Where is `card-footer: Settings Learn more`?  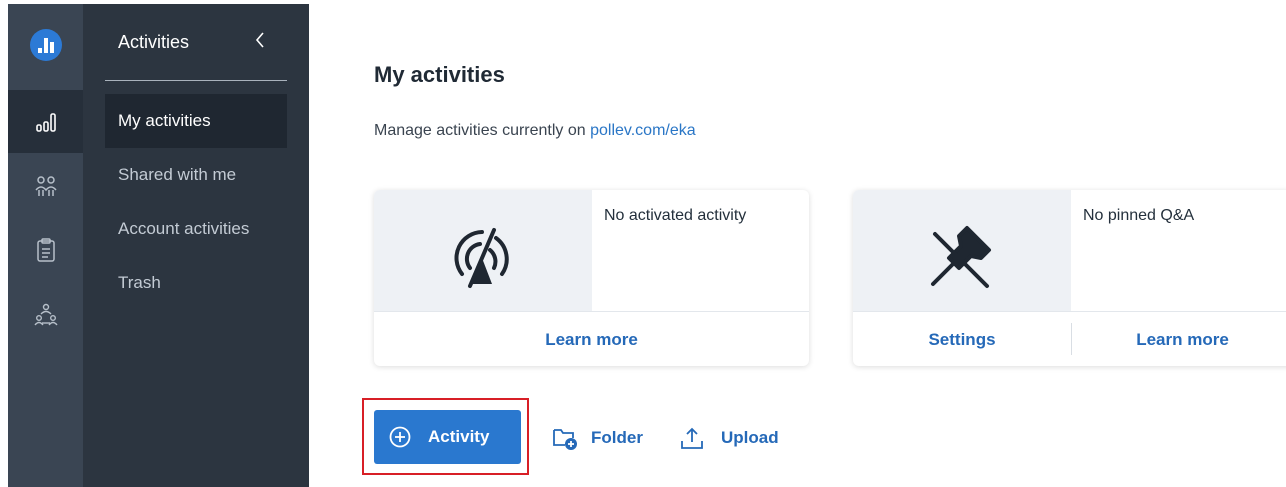 card-footer: Settings Learn more is located at coordinates (1069, 338).